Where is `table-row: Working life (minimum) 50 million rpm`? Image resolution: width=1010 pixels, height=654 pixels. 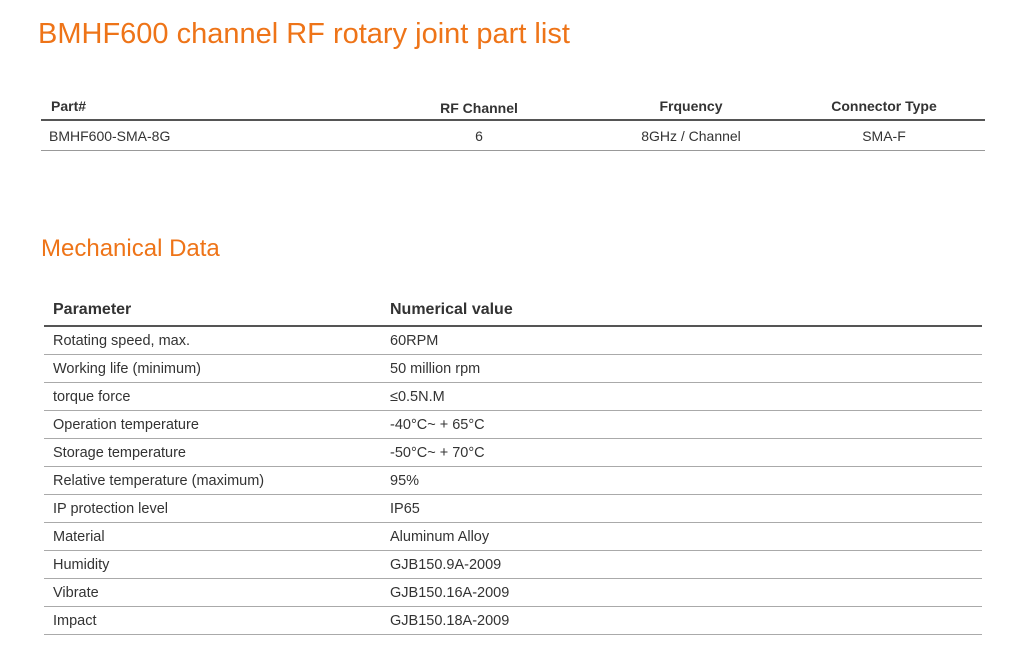
table-row: Working life (minimum) 50 million rpm is located at coordinates (513, 369).